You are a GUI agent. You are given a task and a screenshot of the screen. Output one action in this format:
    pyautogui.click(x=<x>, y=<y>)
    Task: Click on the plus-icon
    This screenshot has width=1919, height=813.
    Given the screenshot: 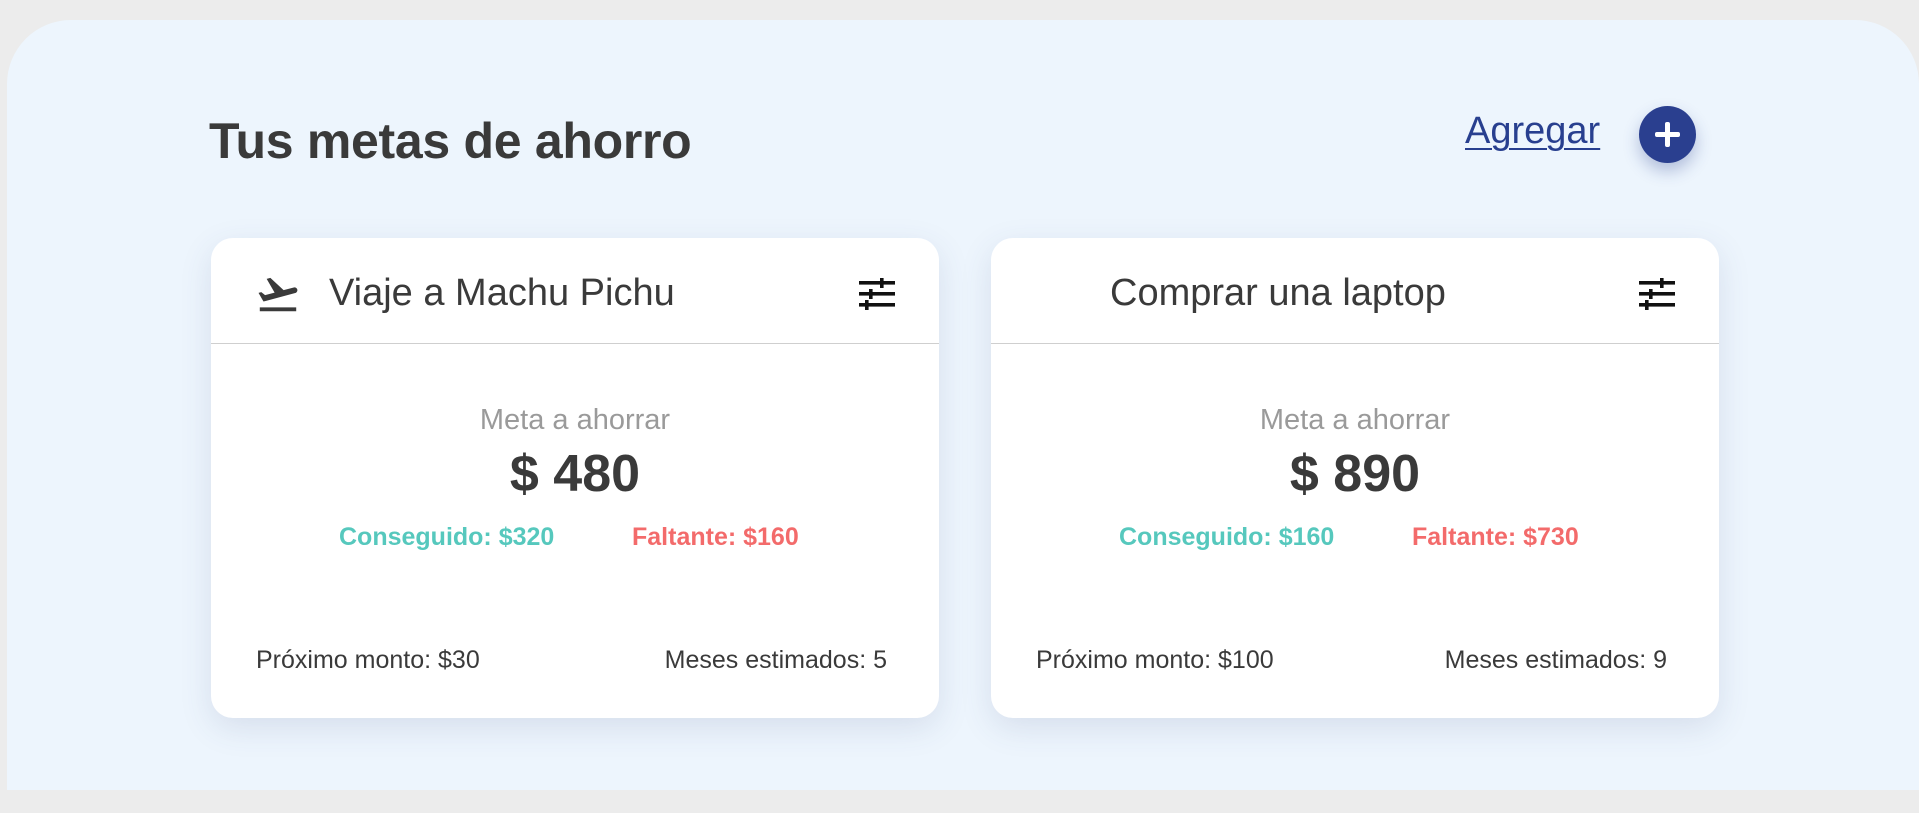 What is the action you would take?
    pyautogui.click(x=1667, y=134)
    